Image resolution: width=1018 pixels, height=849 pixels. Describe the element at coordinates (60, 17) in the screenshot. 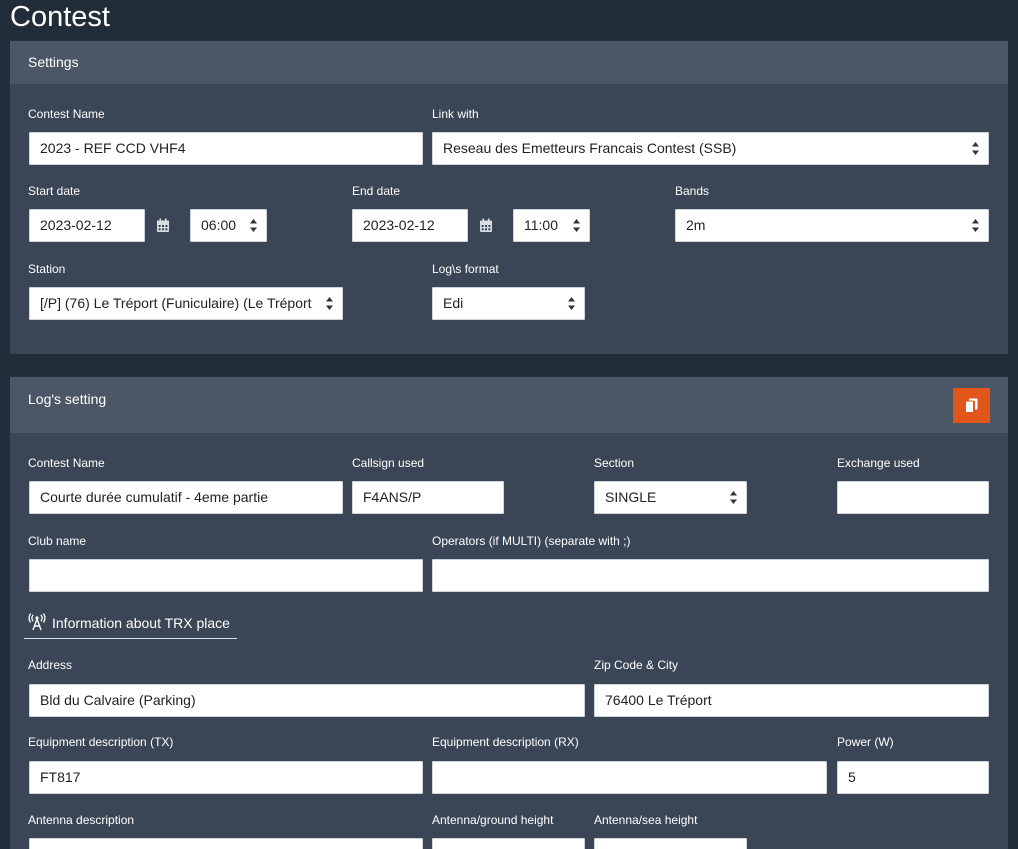

I see `page-title: Contest` at that location.